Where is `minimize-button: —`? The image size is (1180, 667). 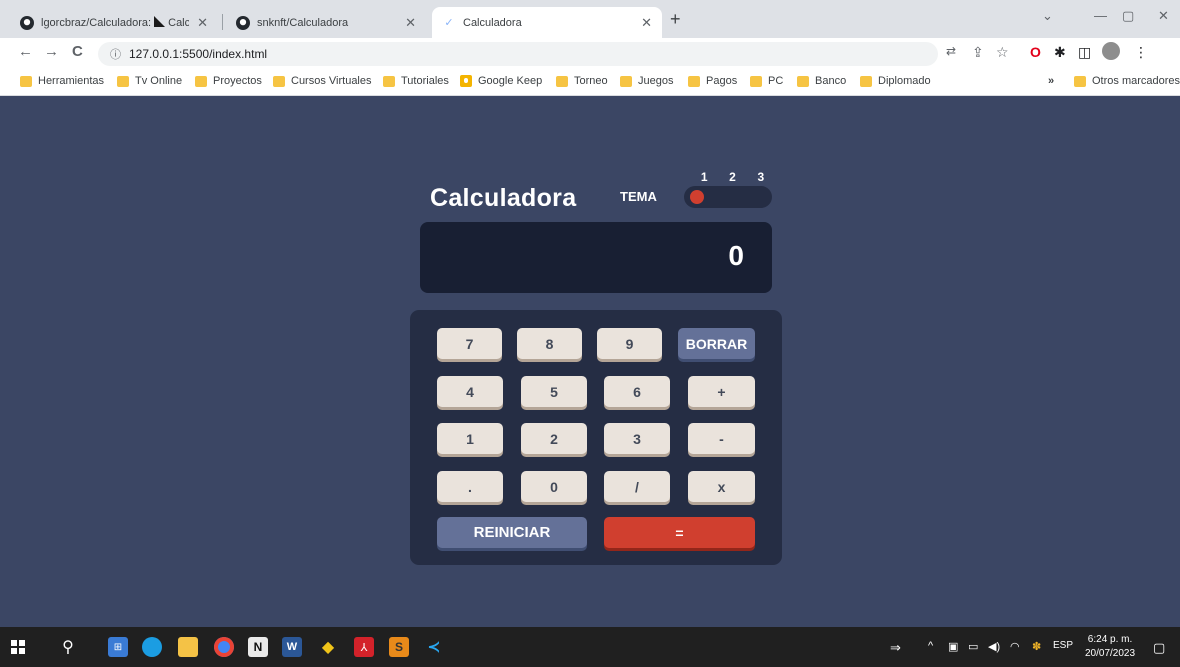 minimize-button: — is located at coordinates (1100, 15).